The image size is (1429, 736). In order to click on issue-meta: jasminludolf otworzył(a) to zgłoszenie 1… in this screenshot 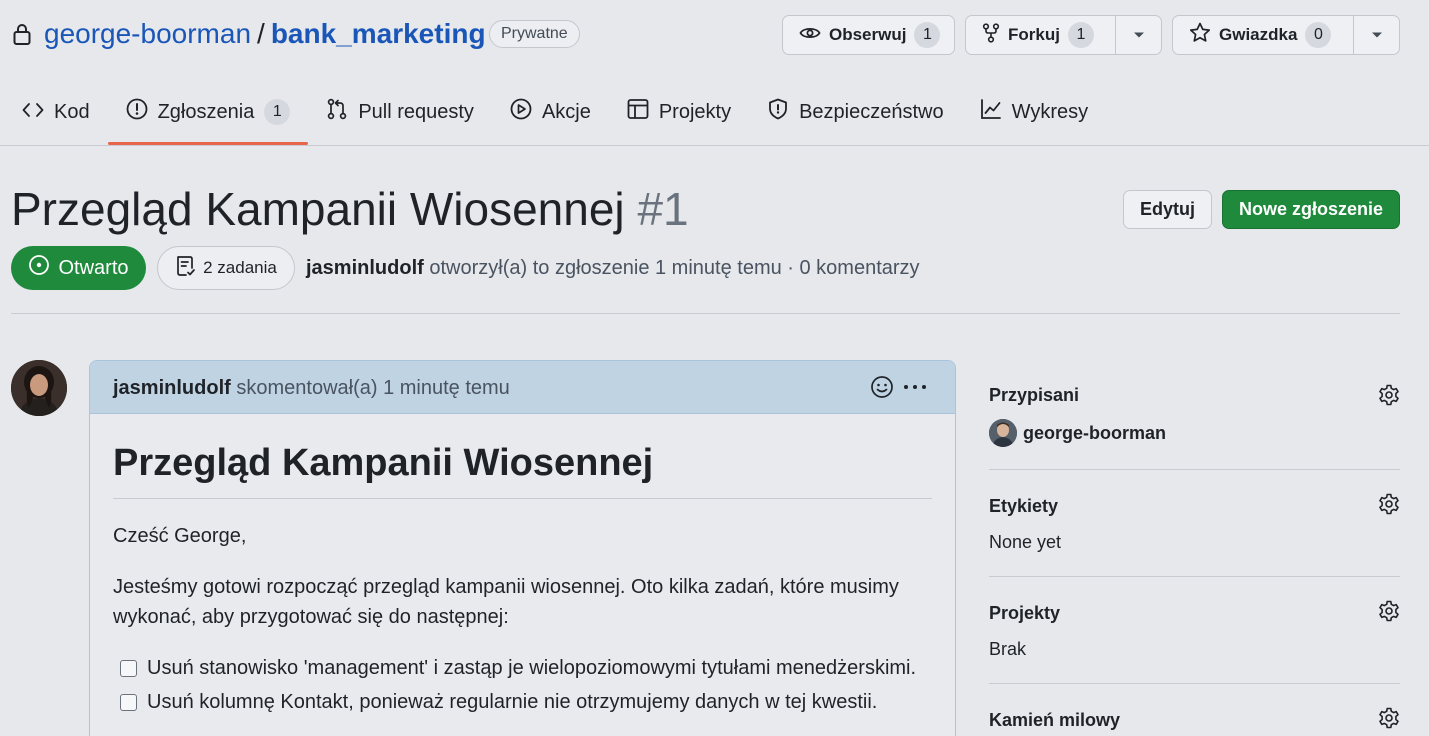, I will do `click(613, 268)`.